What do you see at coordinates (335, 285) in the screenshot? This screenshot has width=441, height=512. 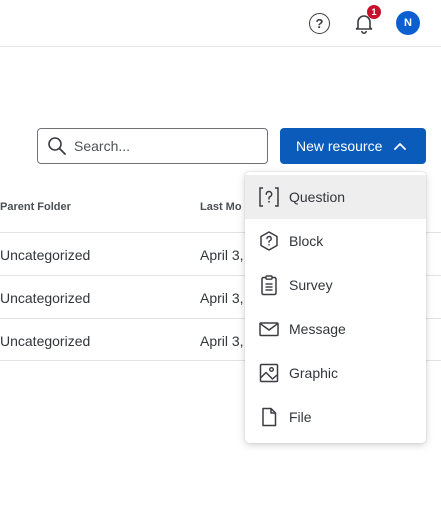 I see `menu-item-survey: Survey` at bounding box center [335, 285].